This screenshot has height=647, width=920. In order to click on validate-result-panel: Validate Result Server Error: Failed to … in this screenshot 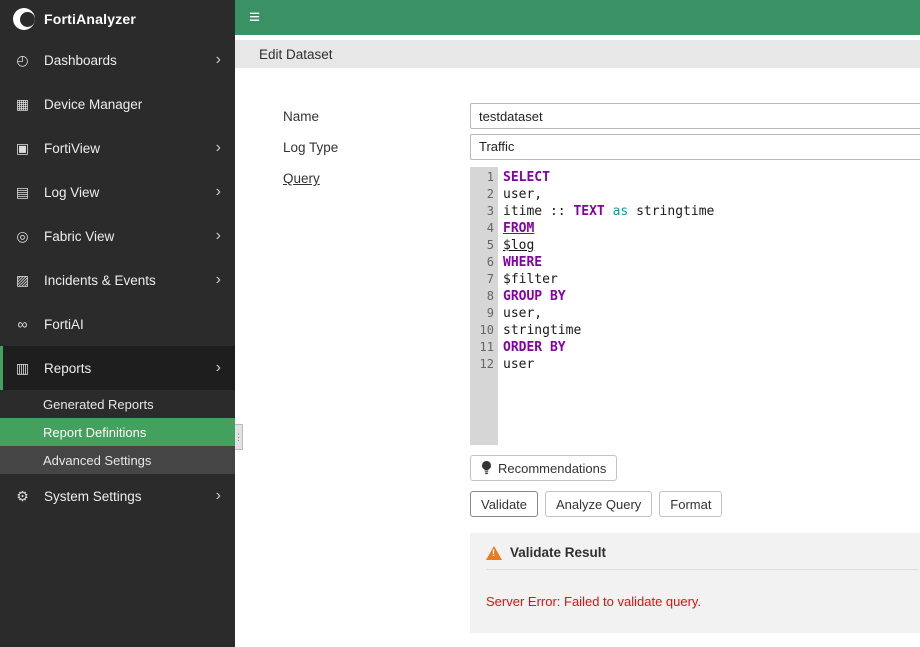, I will do `click(695, 583)`.